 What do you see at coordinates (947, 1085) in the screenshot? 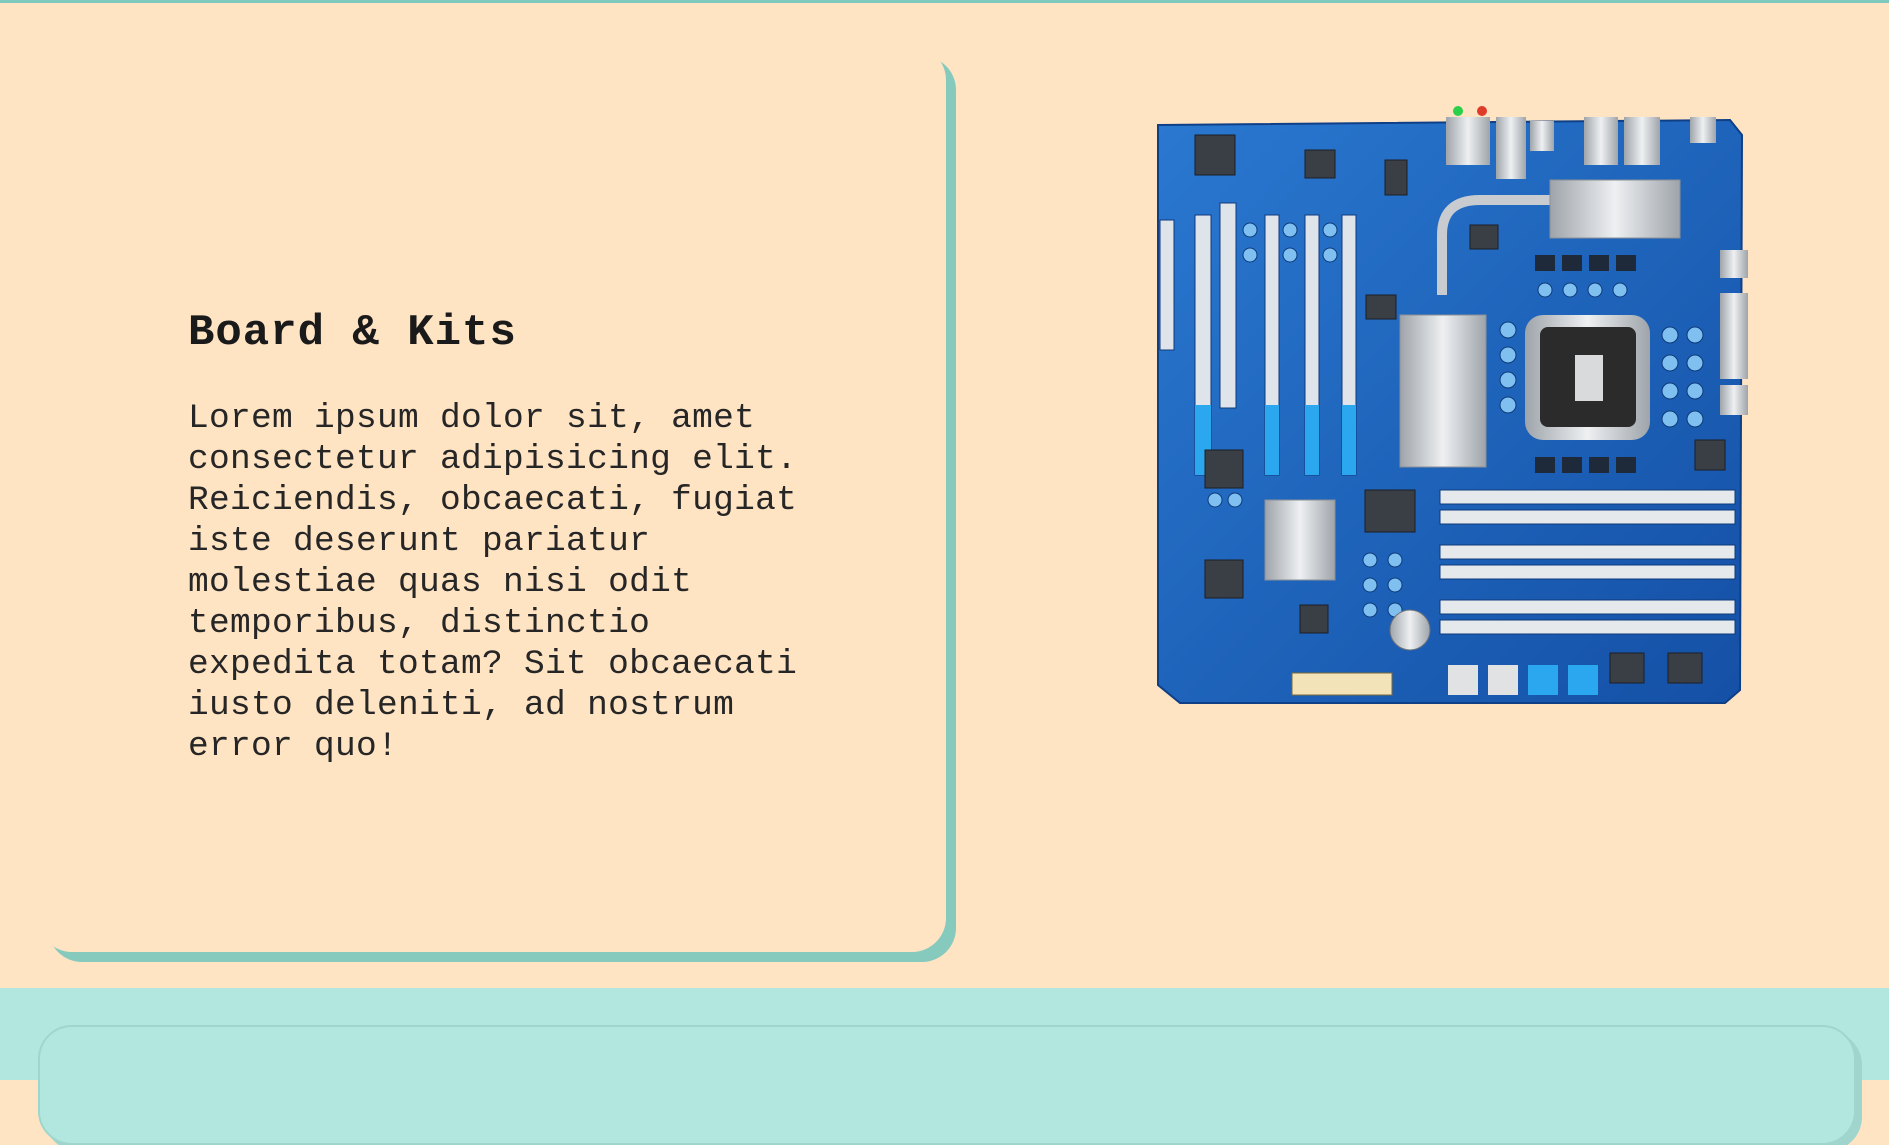
I see `next-section-card` at bounding box center [947, 1085].